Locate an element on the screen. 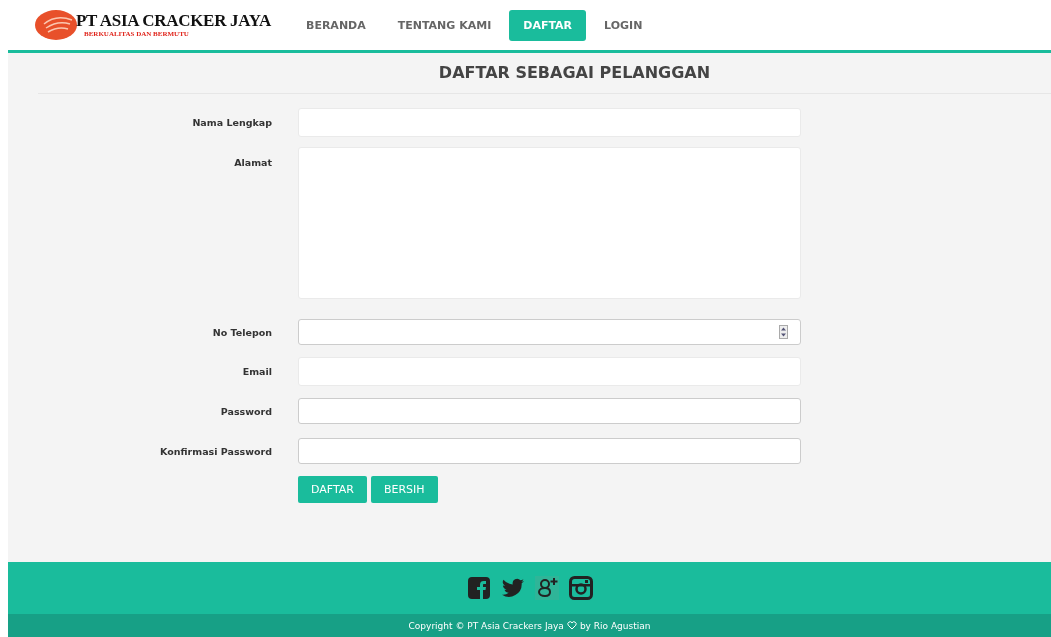 The image size is (1051, 637). facebook-icon is located at coordinates (478, 588).